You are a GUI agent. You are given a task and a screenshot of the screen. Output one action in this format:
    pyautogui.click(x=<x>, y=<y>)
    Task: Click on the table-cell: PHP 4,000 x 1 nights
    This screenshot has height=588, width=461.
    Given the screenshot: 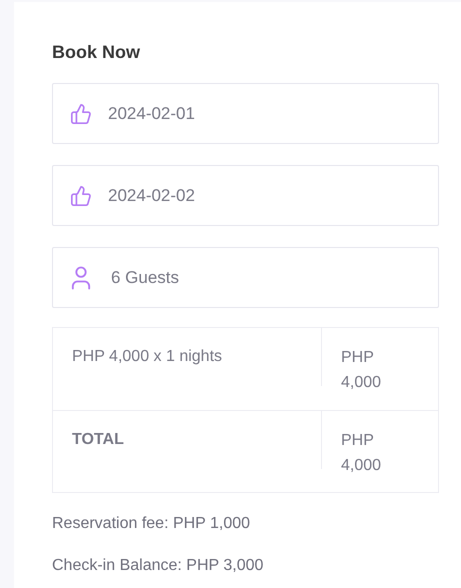 What is the action you would take?
    pyautogui.click(x=147, y=356)
    